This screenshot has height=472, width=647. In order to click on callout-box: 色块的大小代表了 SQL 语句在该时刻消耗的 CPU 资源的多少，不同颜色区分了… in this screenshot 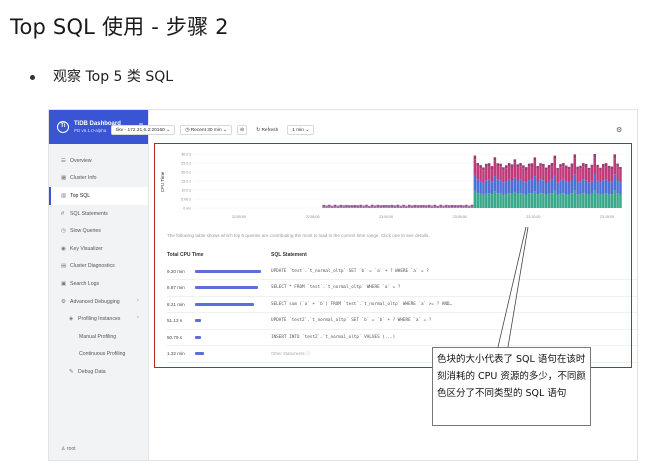, I will do `click(511, 386)`.